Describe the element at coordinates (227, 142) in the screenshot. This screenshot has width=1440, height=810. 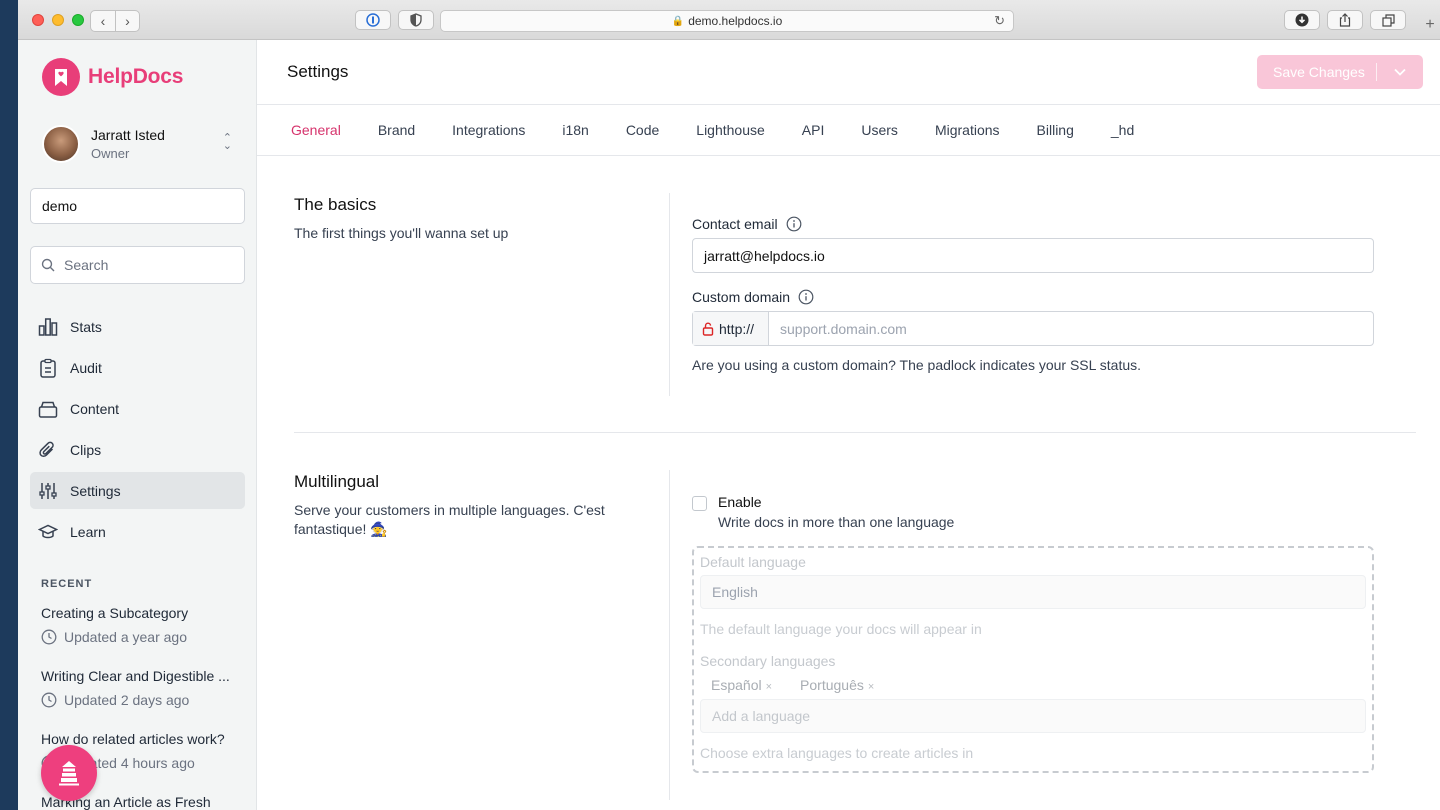
I see `chevron-up-down-icon: ⌃ ⌄` at that location.